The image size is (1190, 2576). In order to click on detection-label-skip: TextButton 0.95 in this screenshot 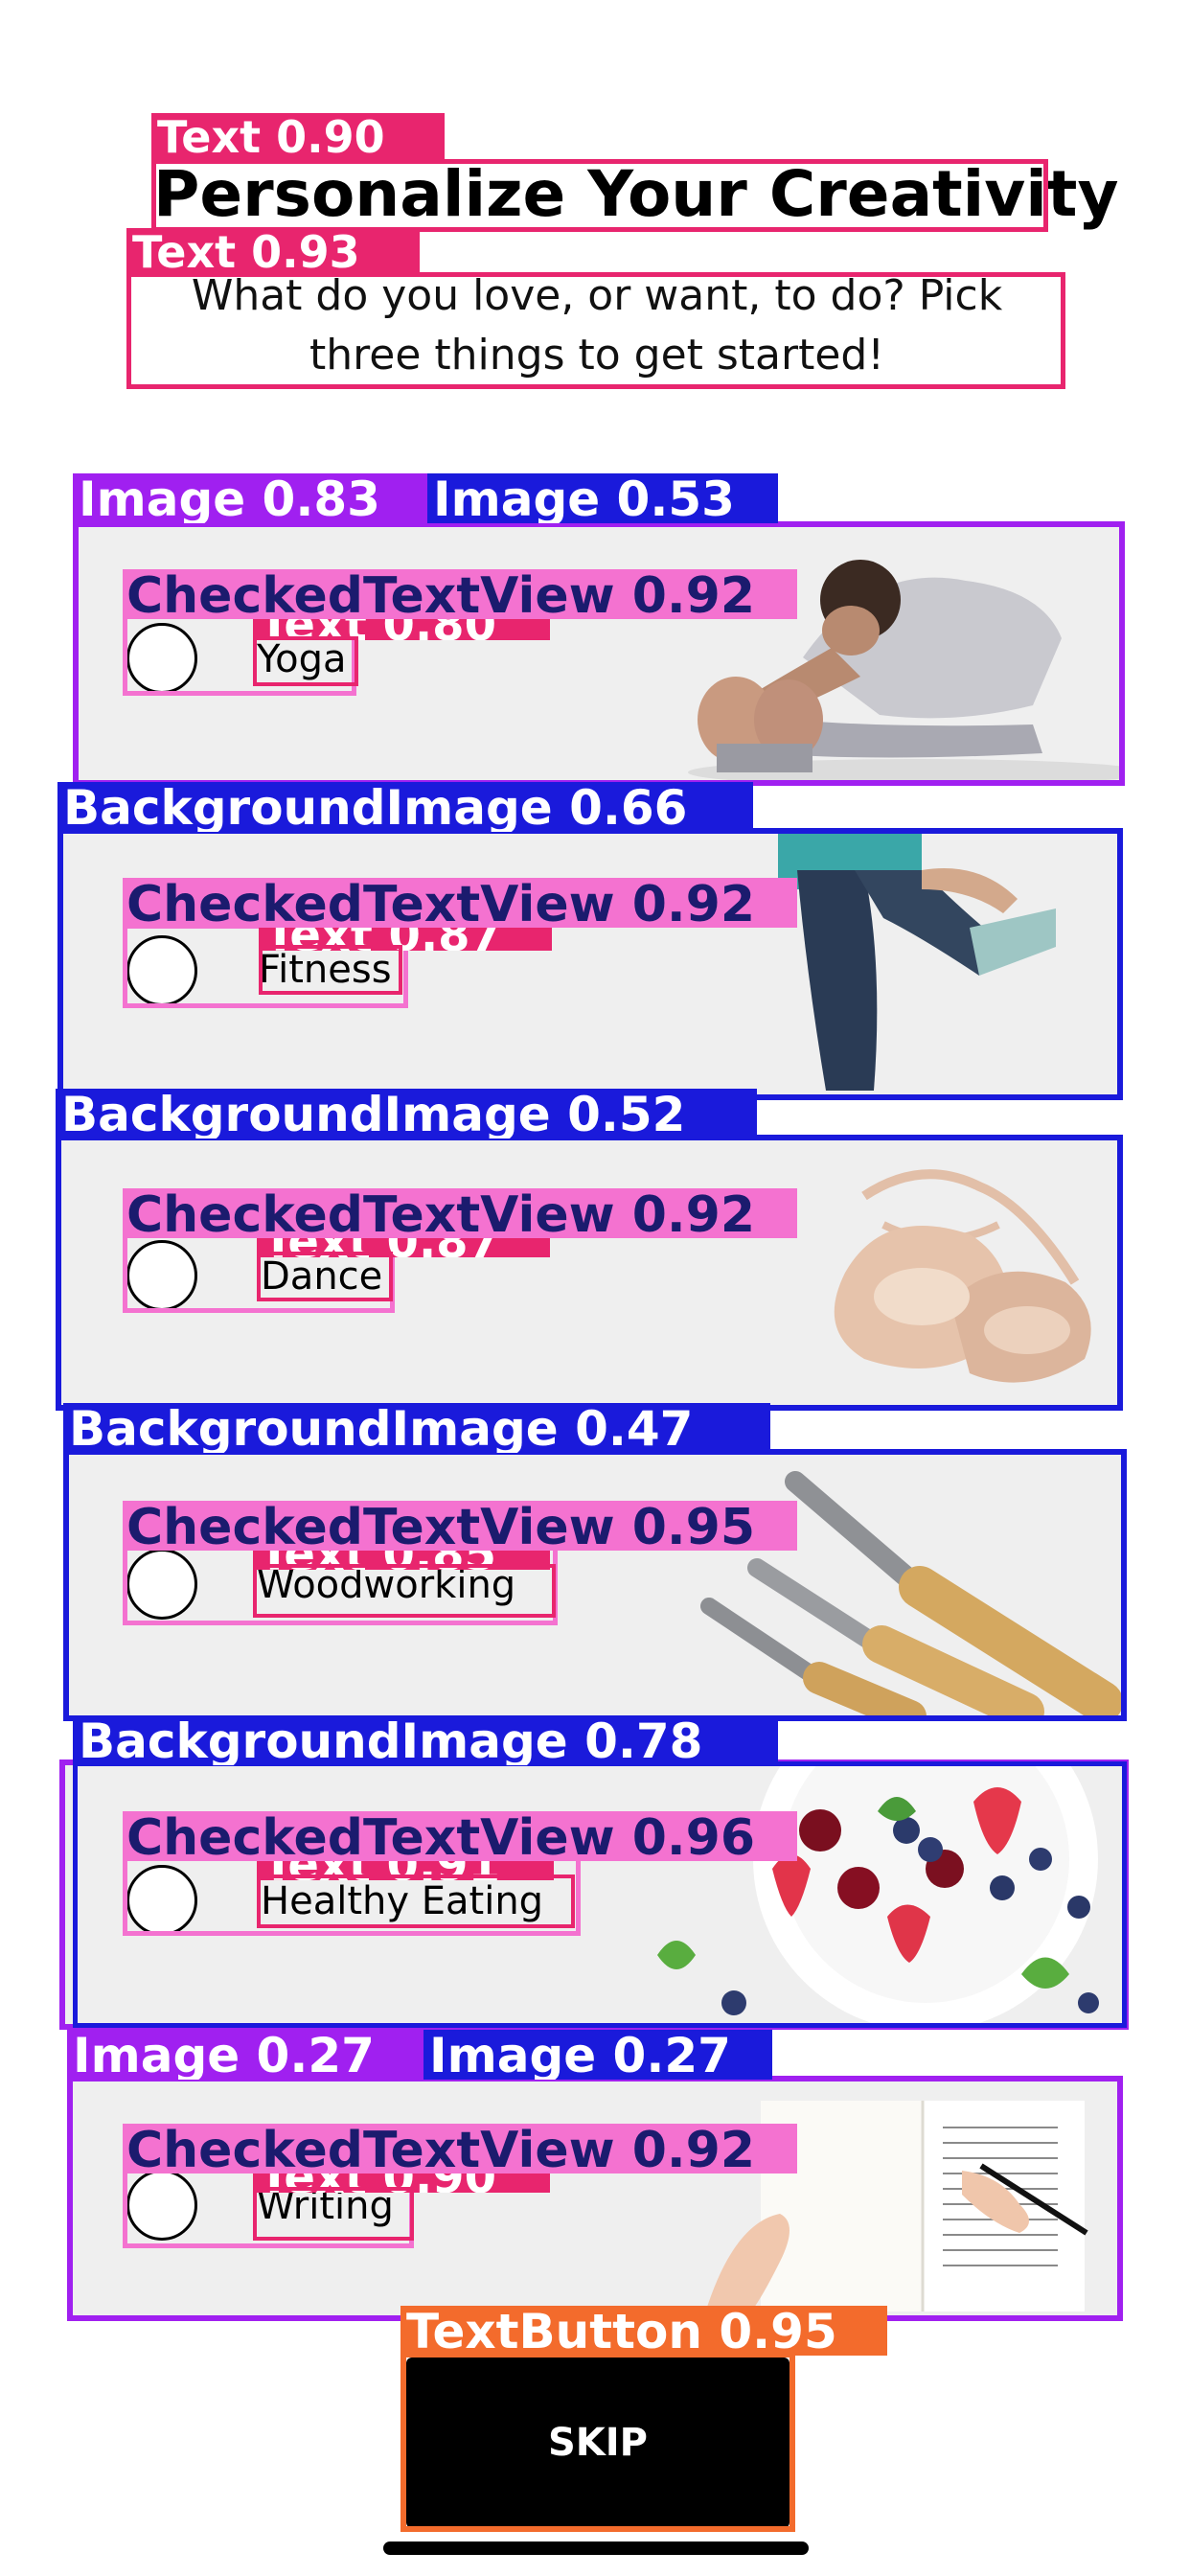, I will do `click(643, 2331)`.